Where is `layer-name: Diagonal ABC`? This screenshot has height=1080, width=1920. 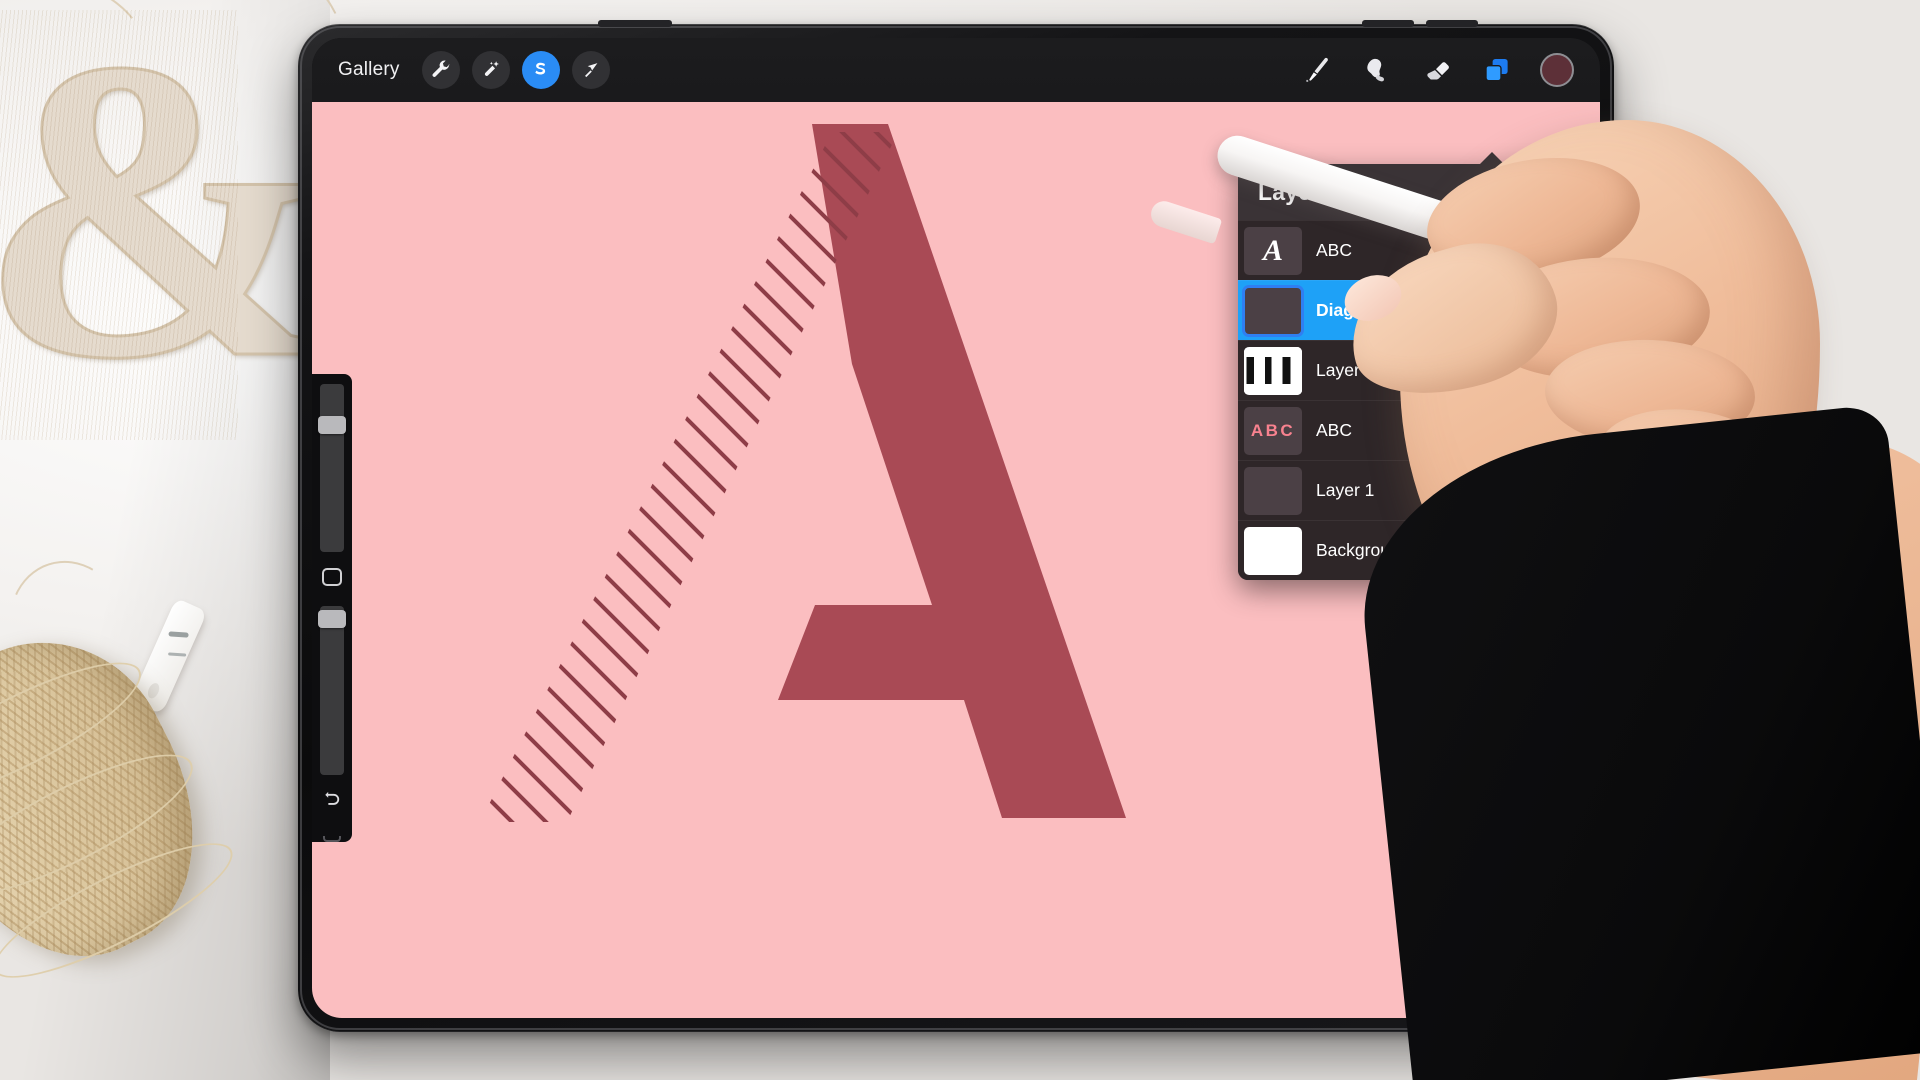
layer-name: Diagonal ABC is located at coordinates (1374, 310).